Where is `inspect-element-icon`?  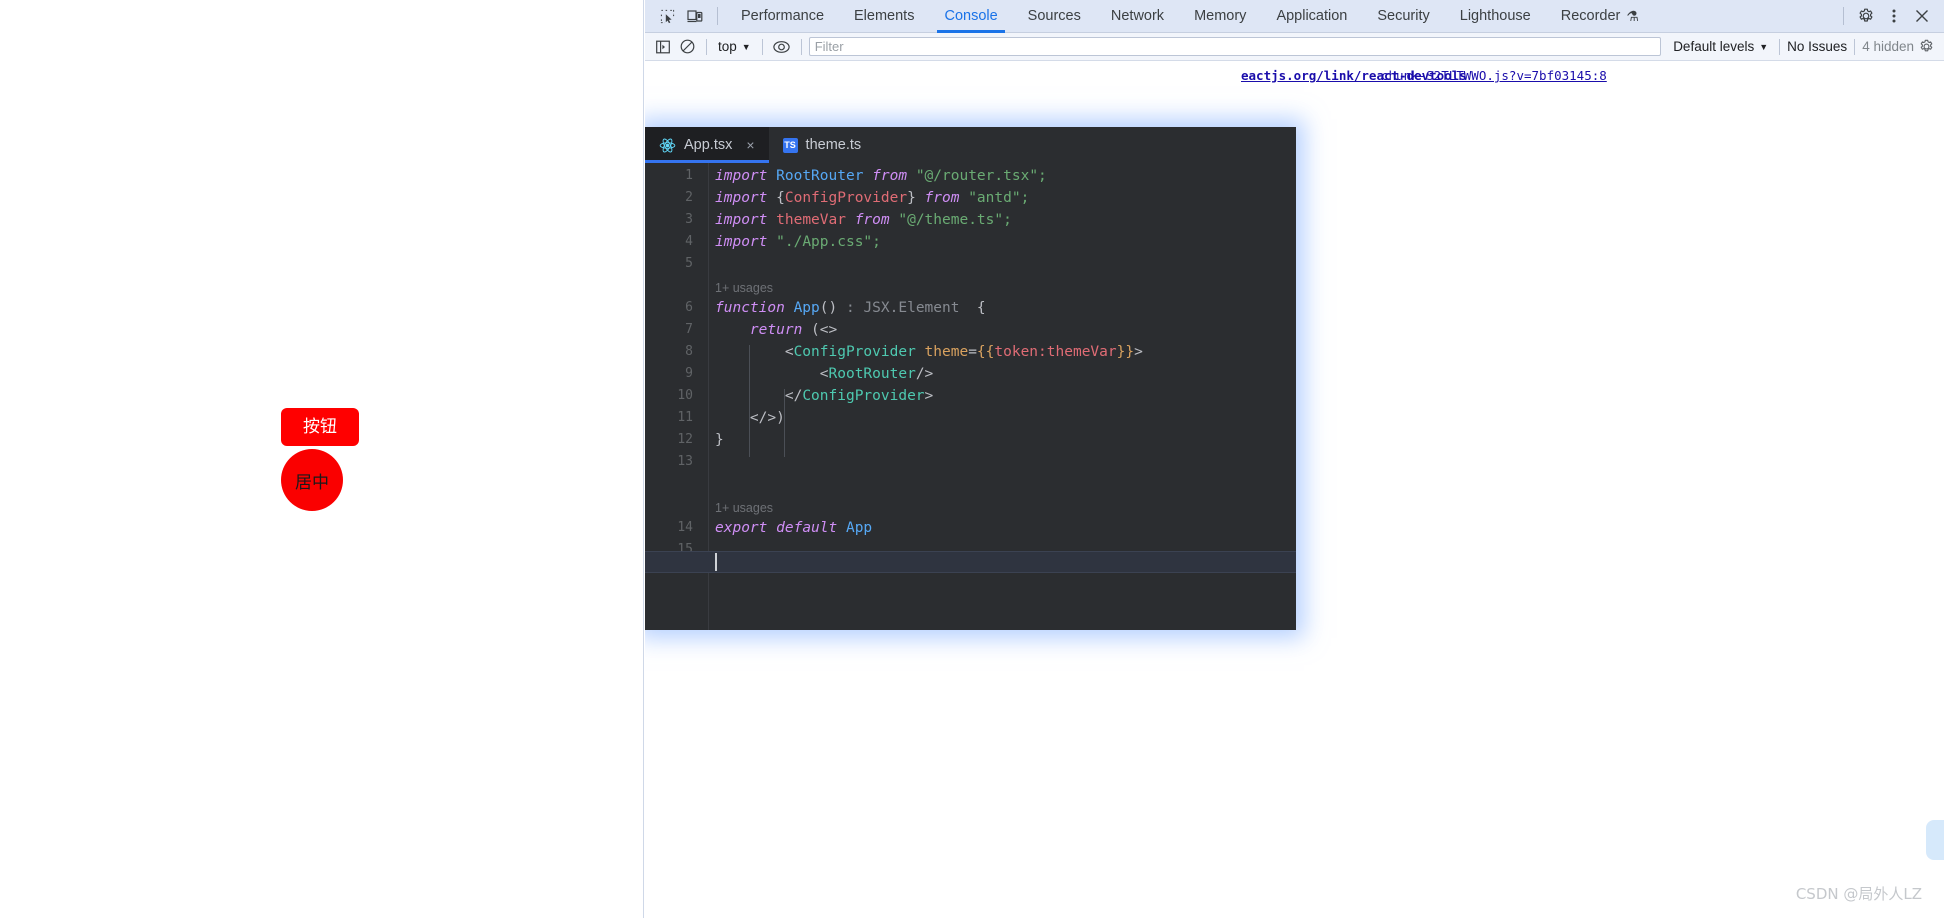 inspect-element-icon is located at coordinates (667, 16).